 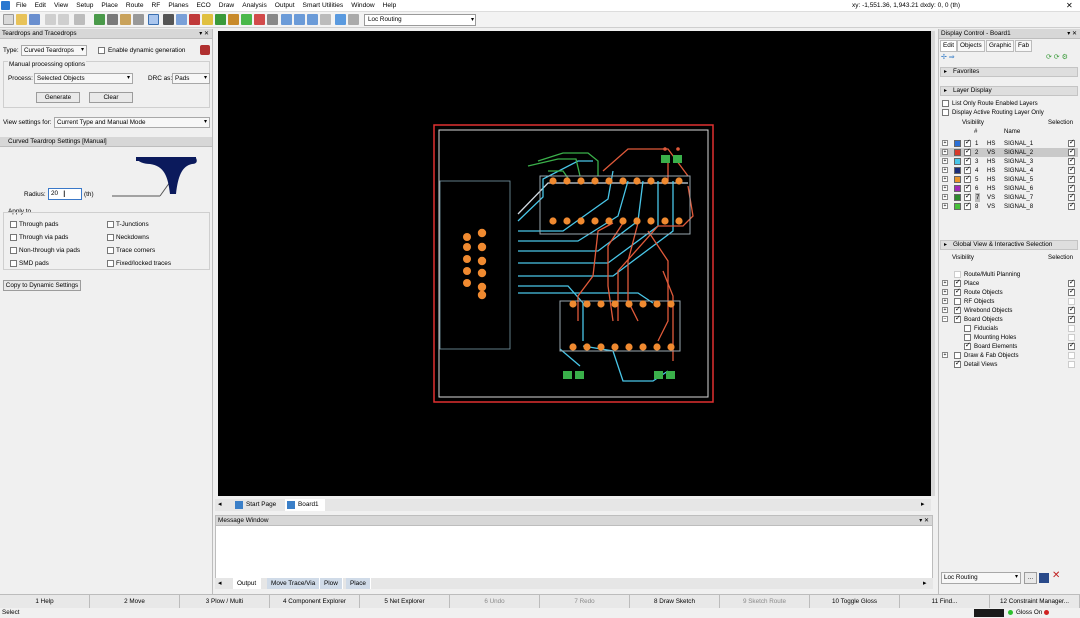 What do you see at coordinates (1009, 245) in the screenshot?
I see `global-view-section: Global View & Interactive Selection` at bounding box center [1009, 245].